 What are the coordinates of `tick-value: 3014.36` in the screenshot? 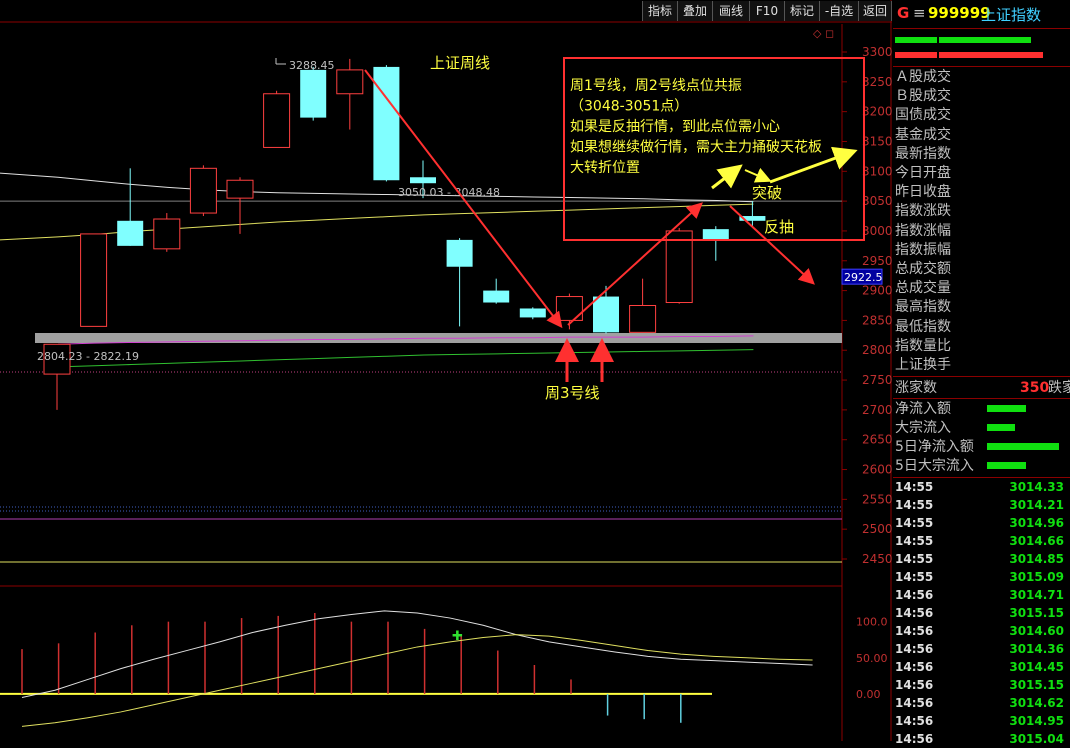 It's located at (1036, 649).